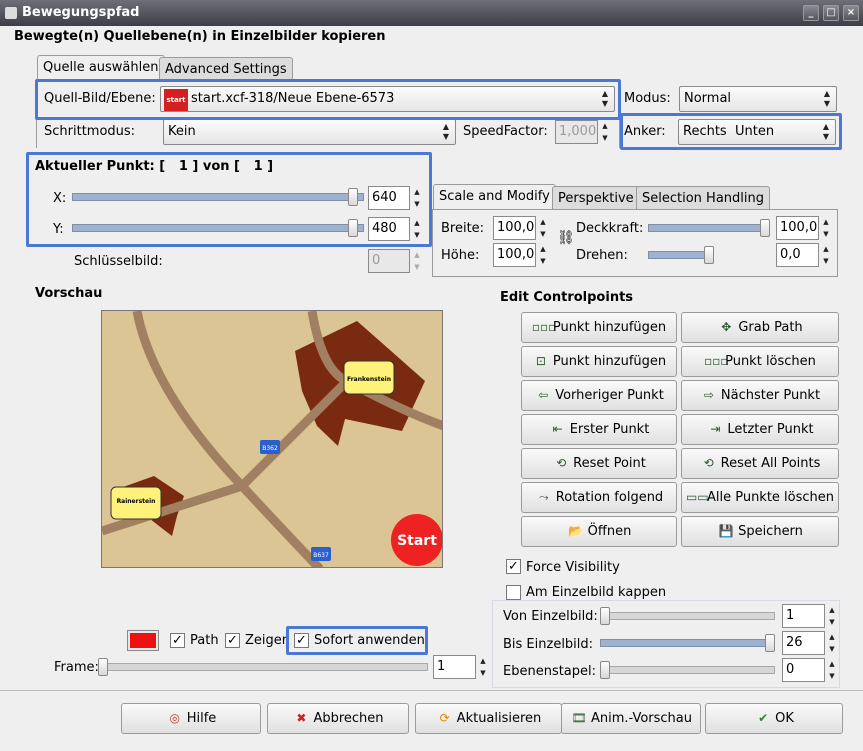  Describe the element at coordinates (803, 643) in the screenshot. I see `bis-input: 26` at that location.